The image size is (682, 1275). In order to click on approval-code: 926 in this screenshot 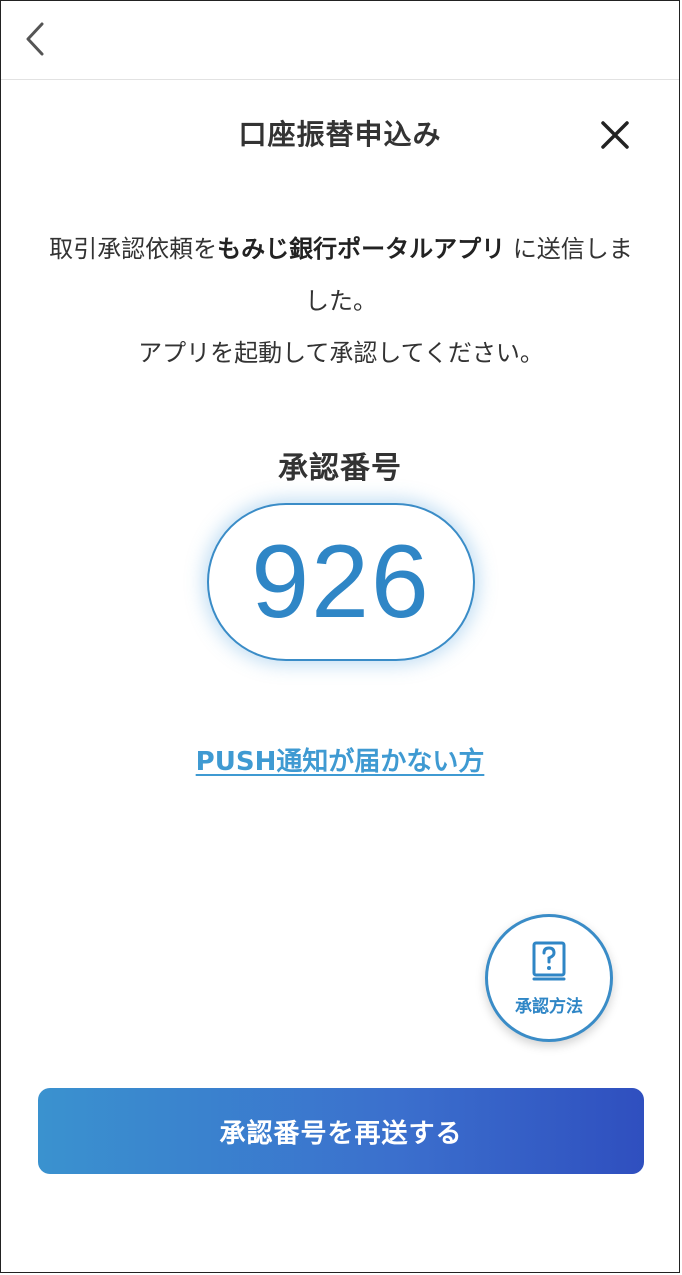, I will do `click(341, 581)`.